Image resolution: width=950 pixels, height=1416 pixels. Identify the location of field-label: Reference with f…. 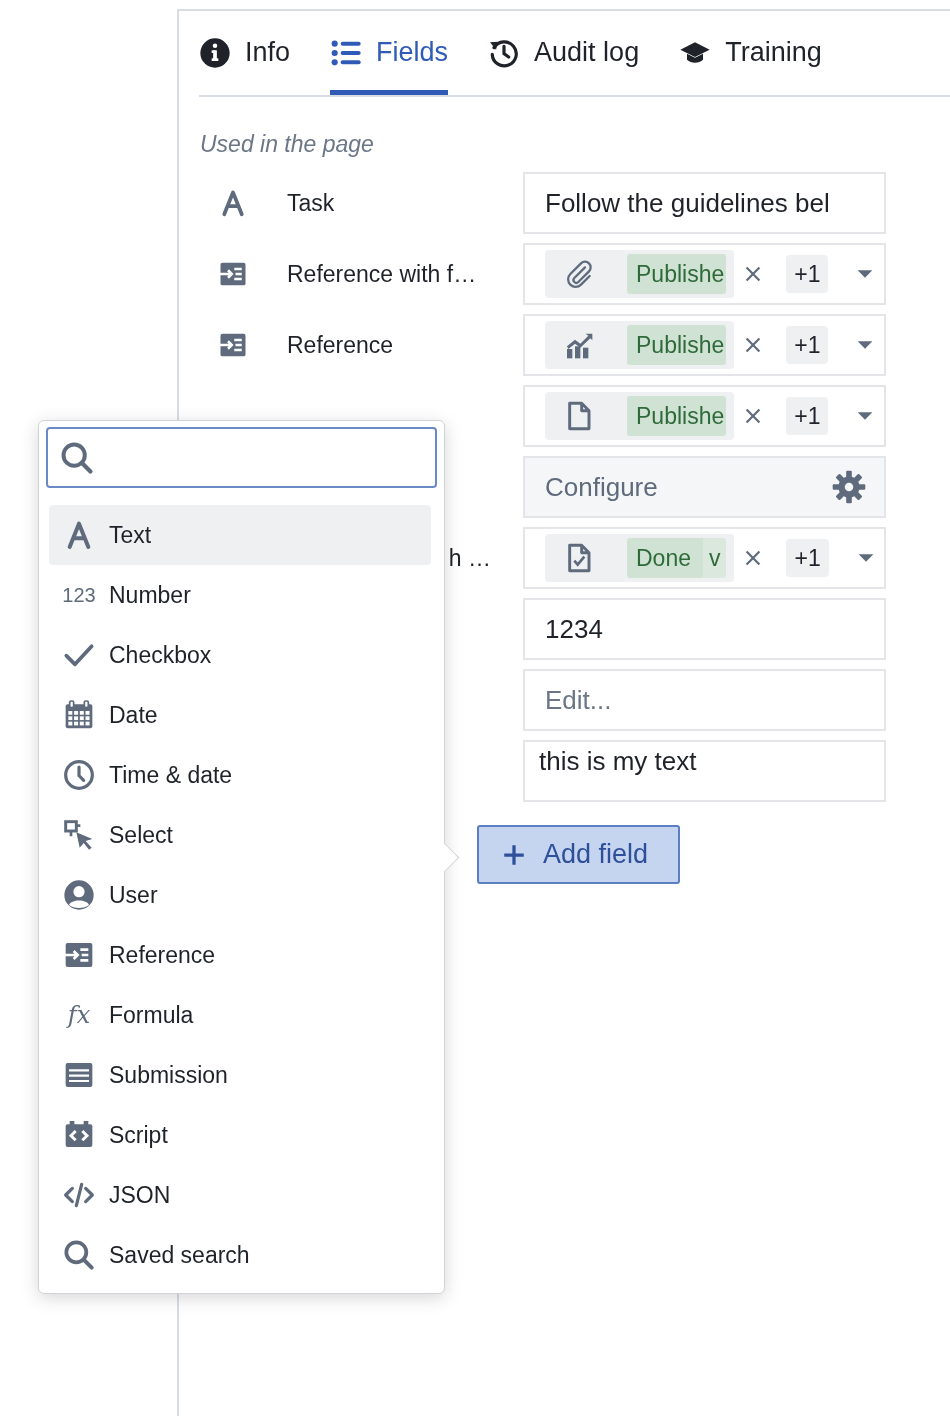
(382, 273).